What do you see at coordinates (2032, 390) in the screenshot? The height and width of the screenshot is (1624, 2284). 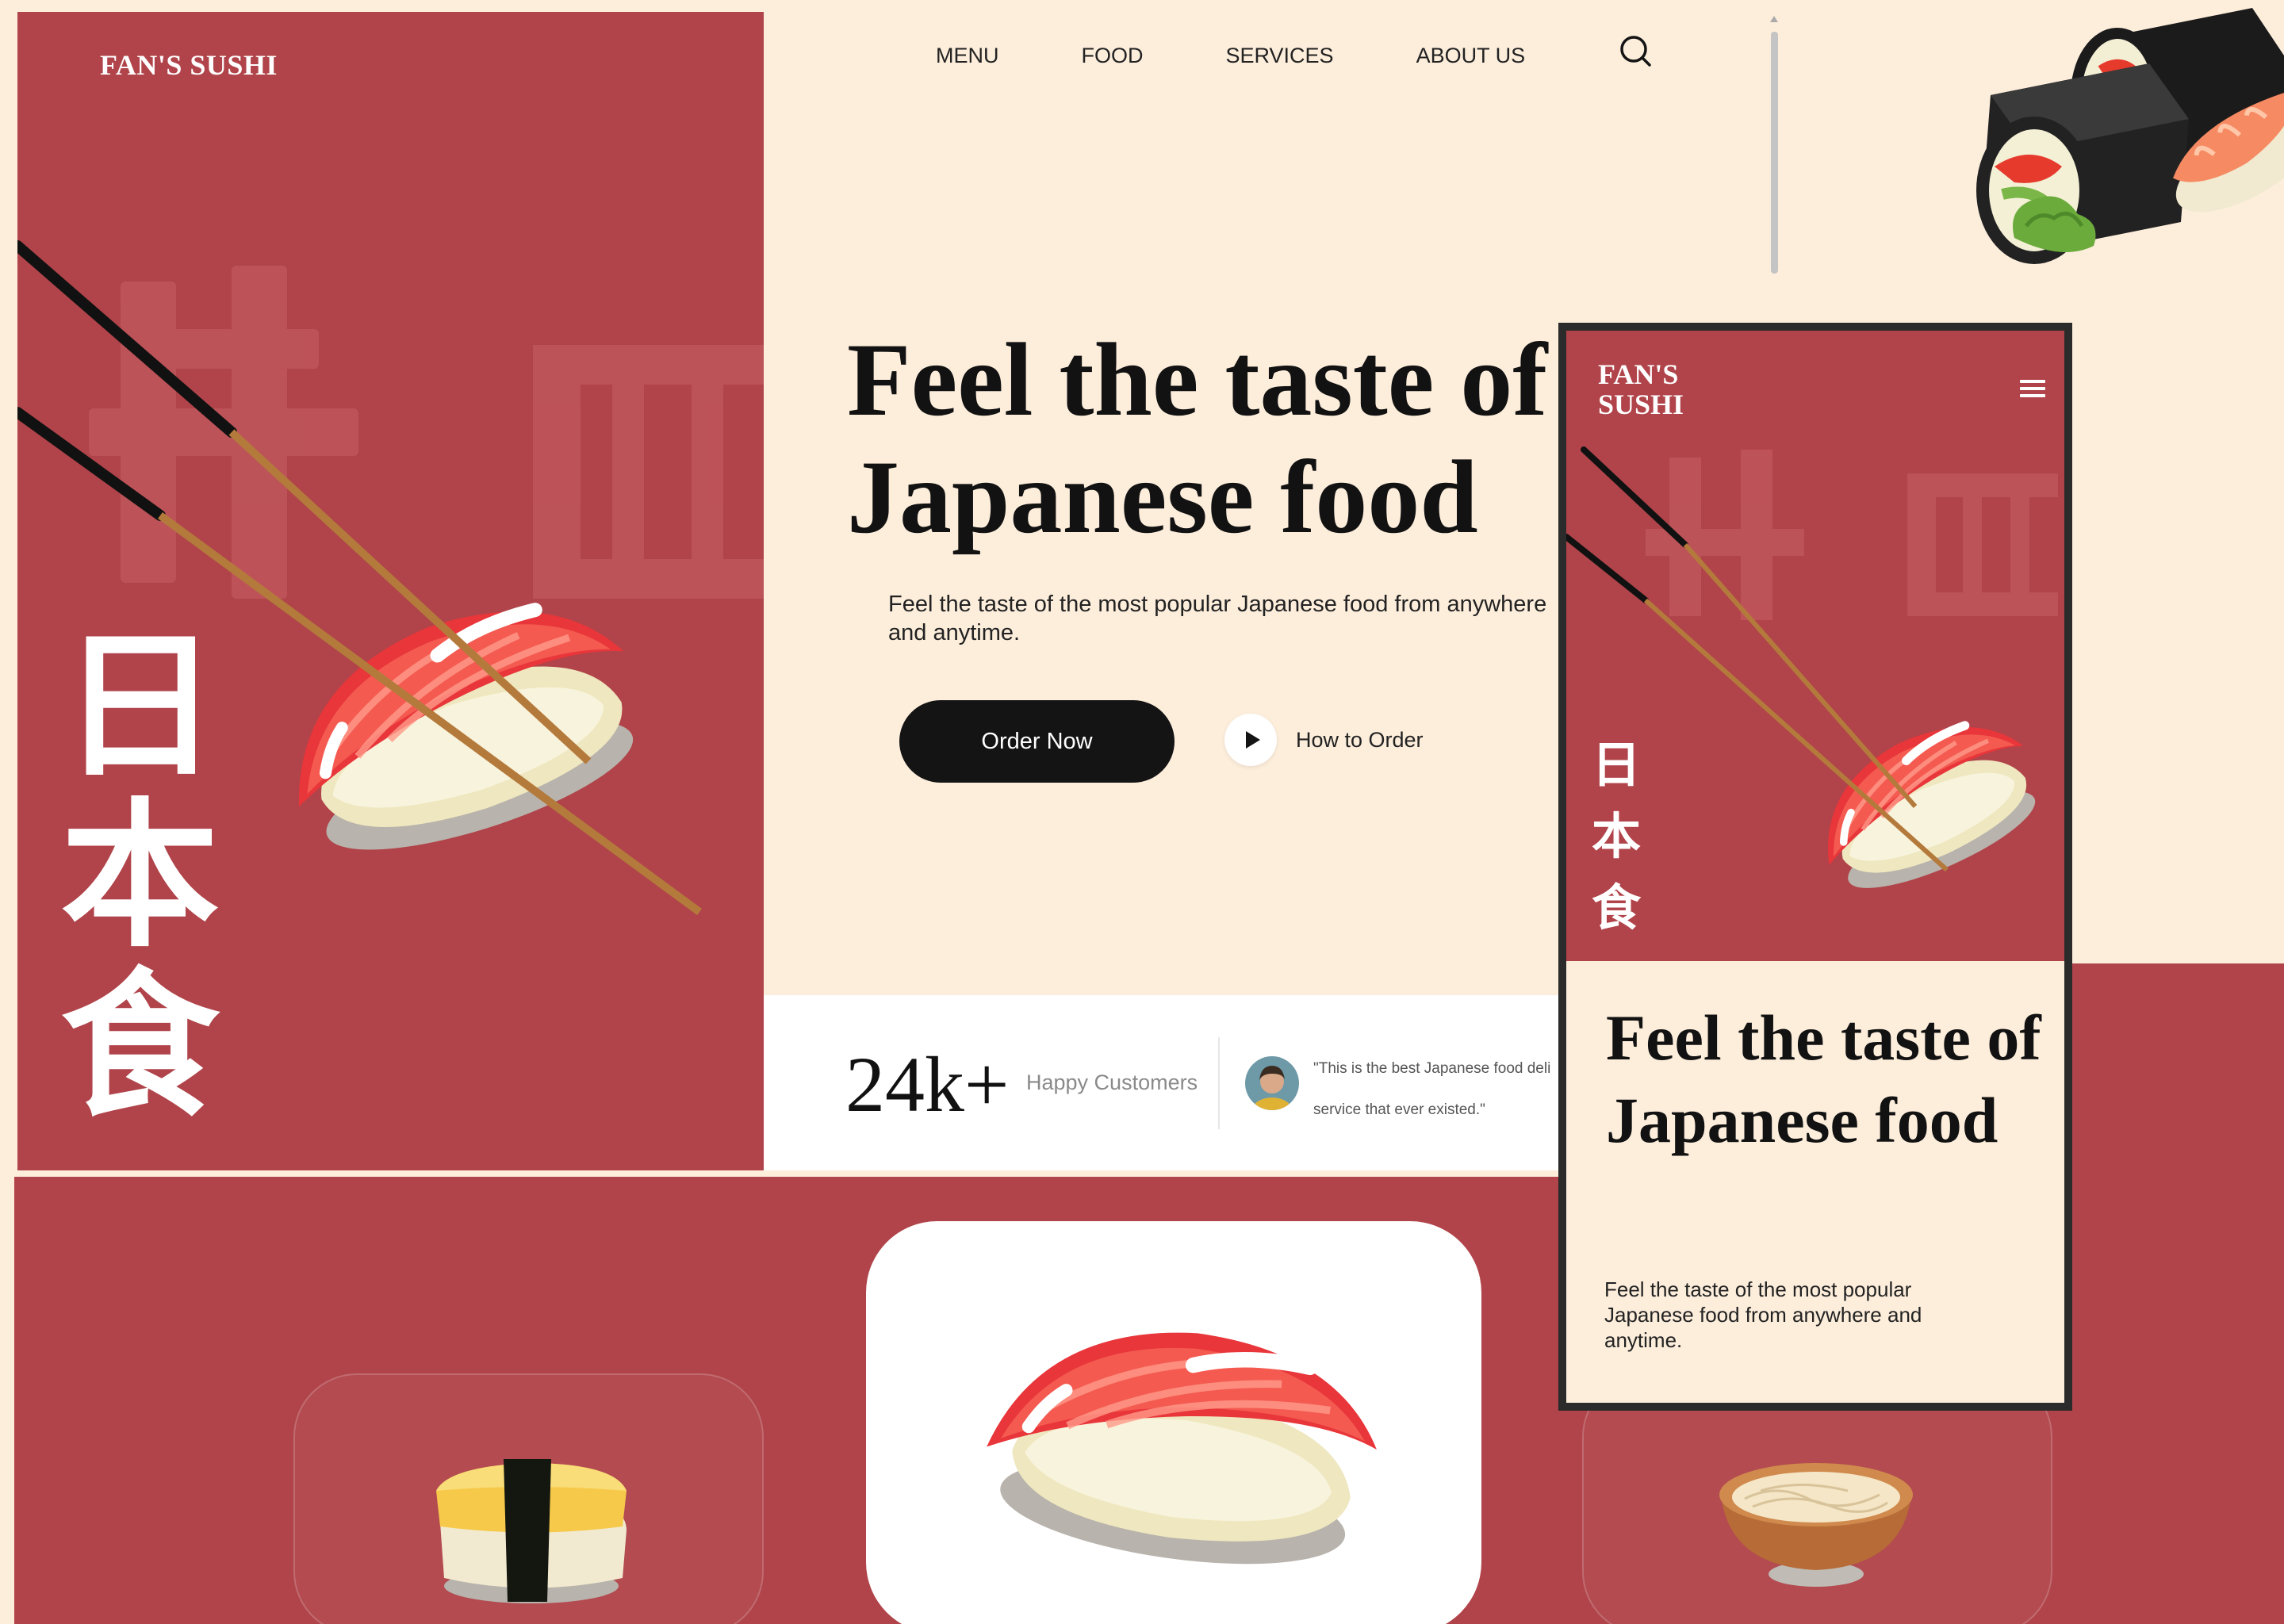 I see `hamburger-icon` at bounding box center [2032, 390].